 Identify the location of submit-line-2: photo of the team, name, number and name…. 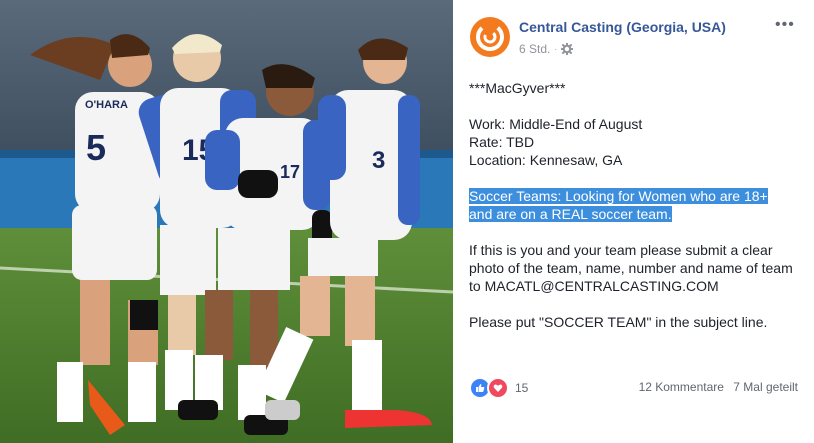
(631, 268).